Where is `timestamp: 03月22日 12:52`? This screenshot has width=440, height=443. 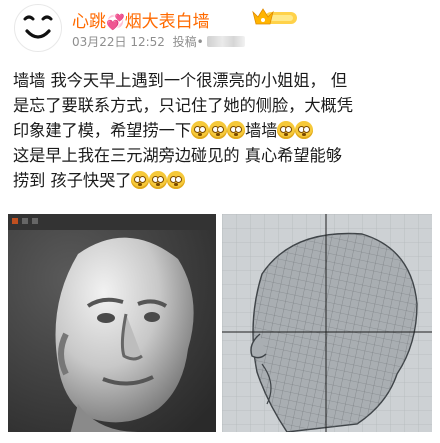 timestamp: 03月22日 12:52 is located at coordinates (118, 42).